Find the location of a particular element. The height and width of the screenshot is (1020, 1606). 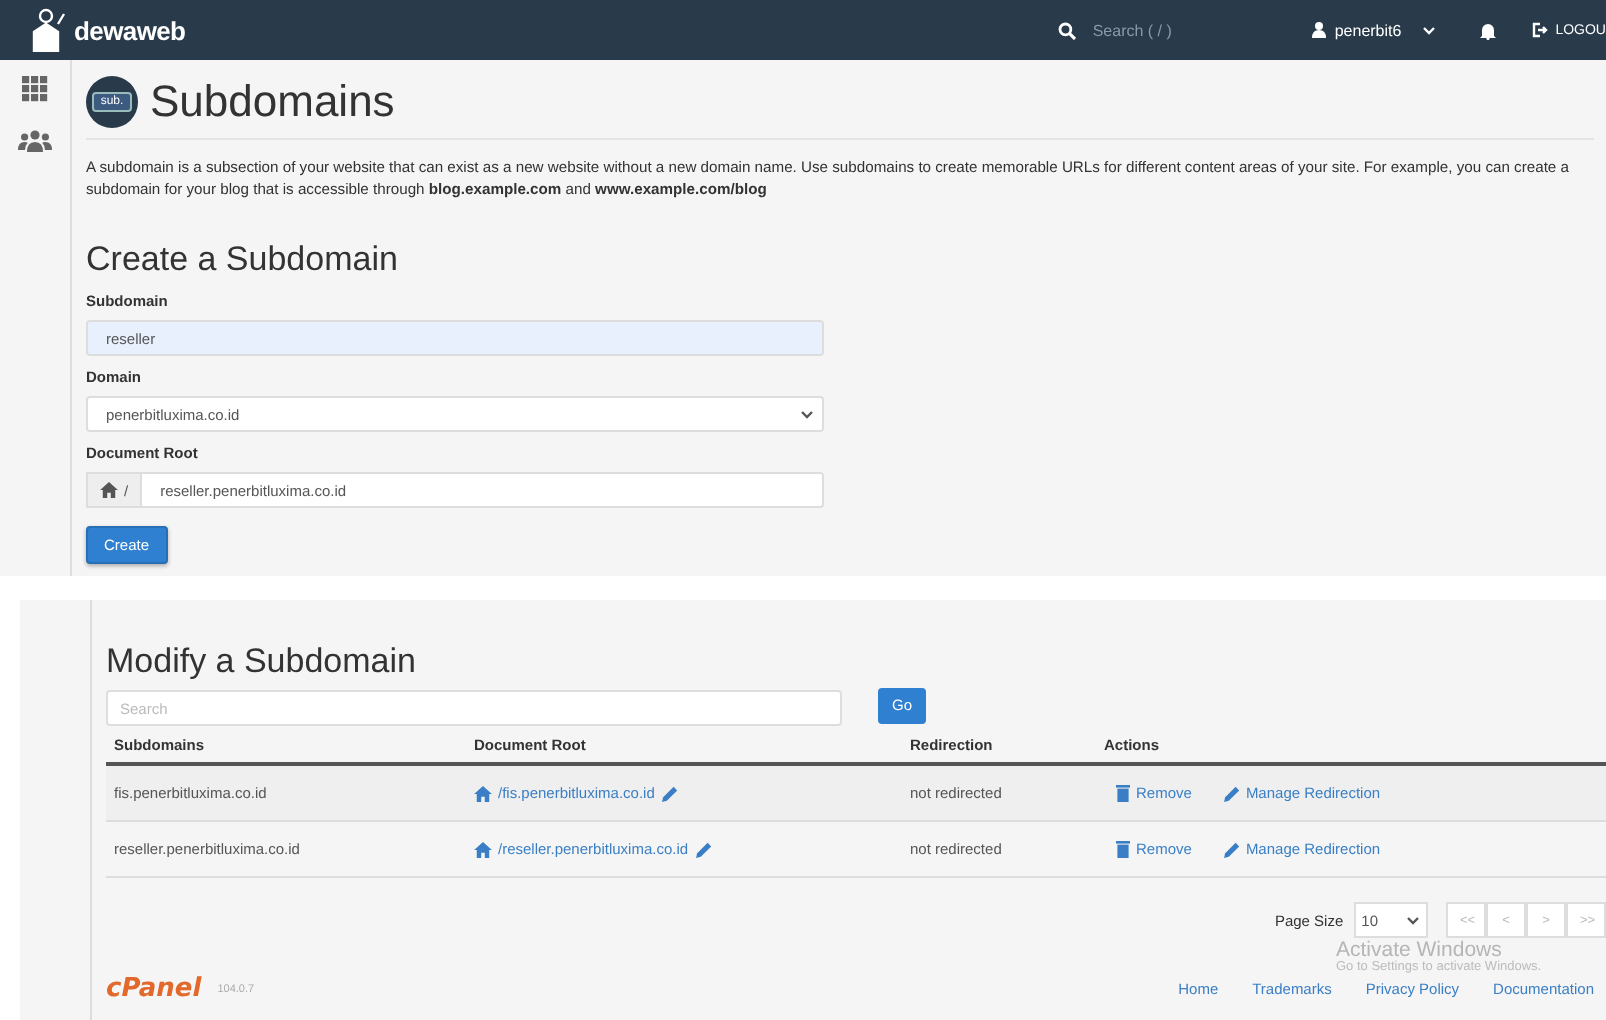

search-icon is located at coordinates (1067, 30).